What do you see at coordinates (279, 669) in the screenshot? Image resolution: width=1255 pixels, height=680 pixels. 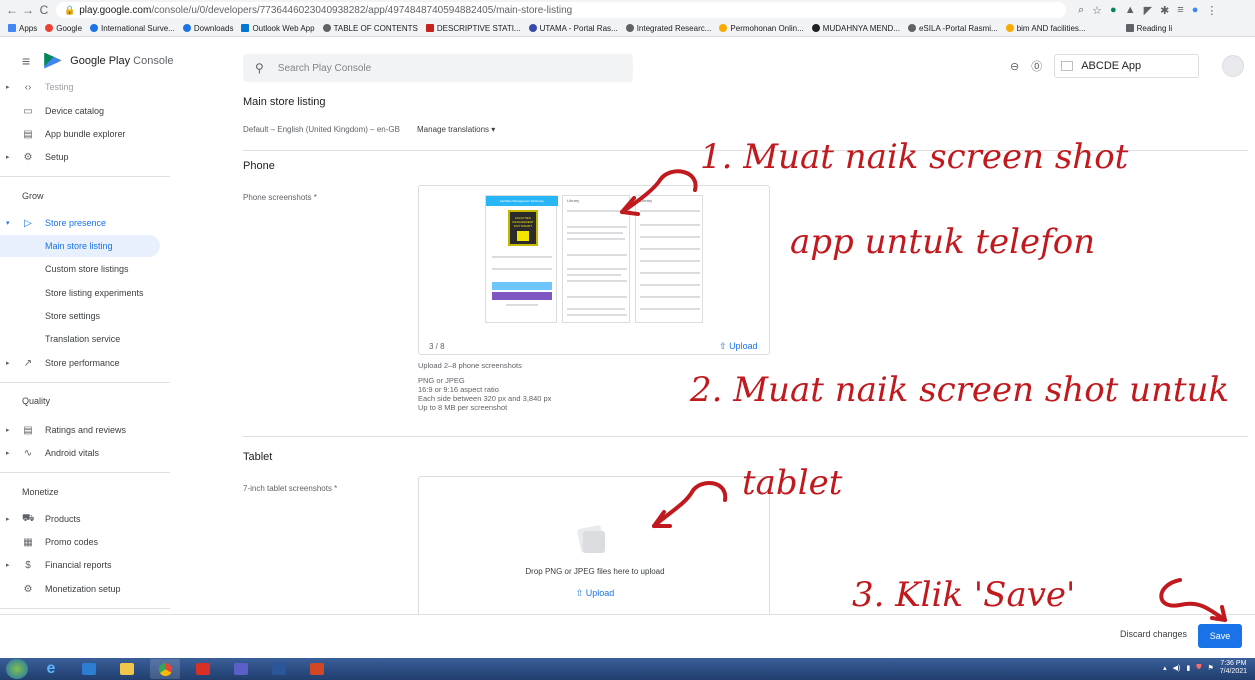 I see `word-icon` at bounding box center [279, 669].